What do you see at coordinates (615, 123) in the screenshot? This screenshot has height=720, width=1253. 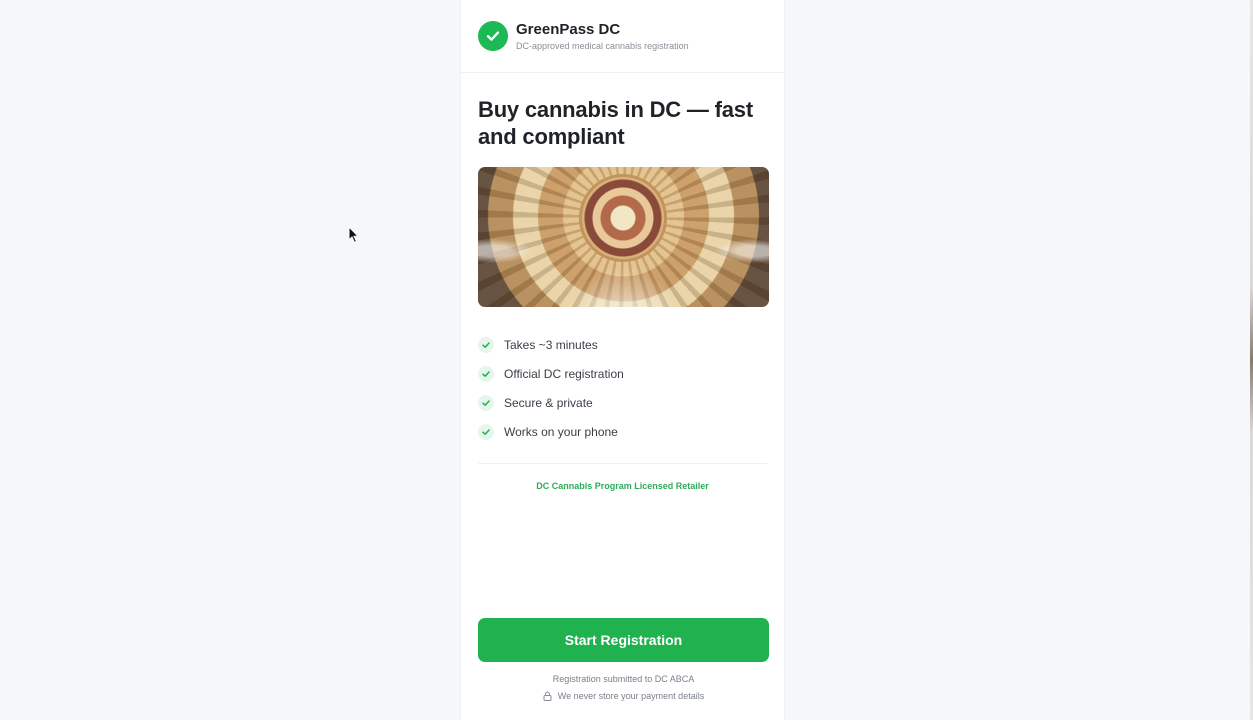 I see `page-title: Buy cannabis in DC — fast and compliant` at bounding box center [615, 123].